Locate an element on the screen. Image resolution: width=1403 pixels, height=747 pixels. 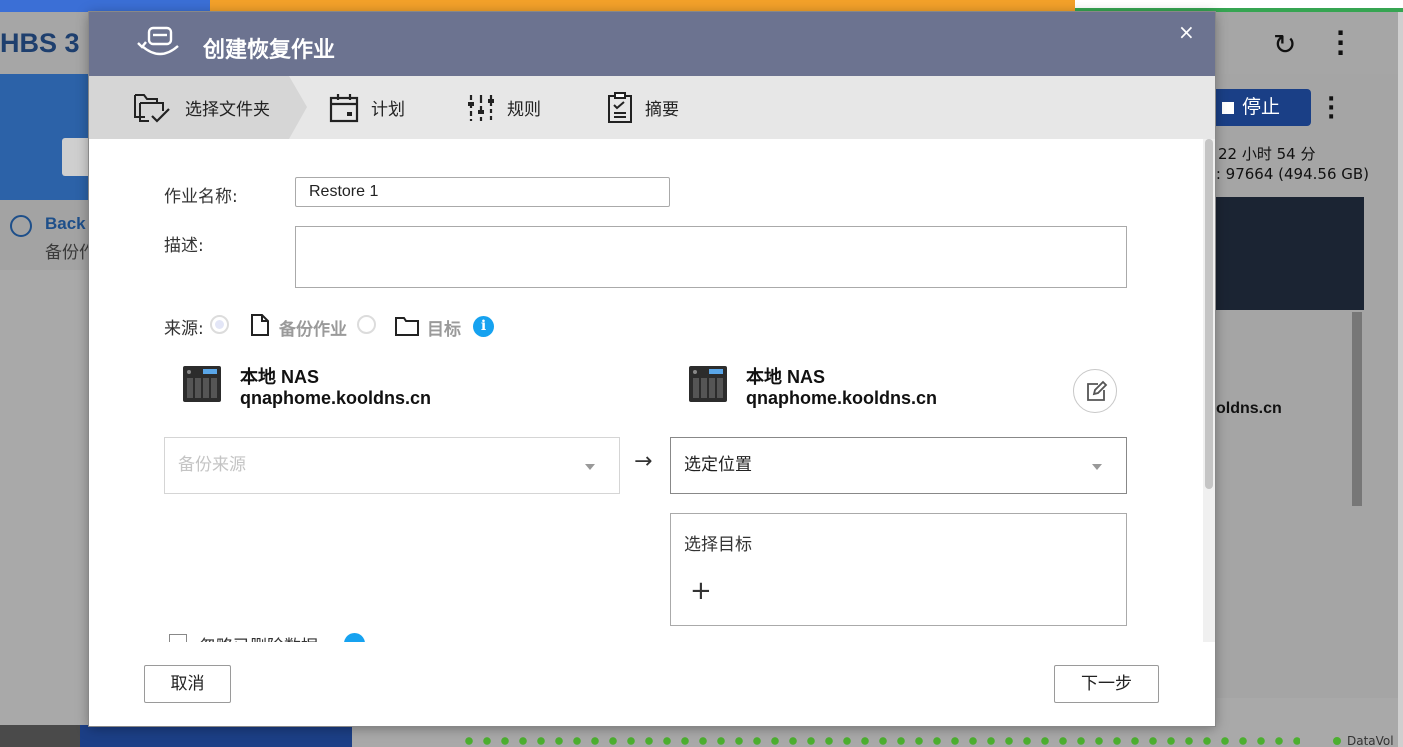
folder-icon is located at coordinates (407, 326).